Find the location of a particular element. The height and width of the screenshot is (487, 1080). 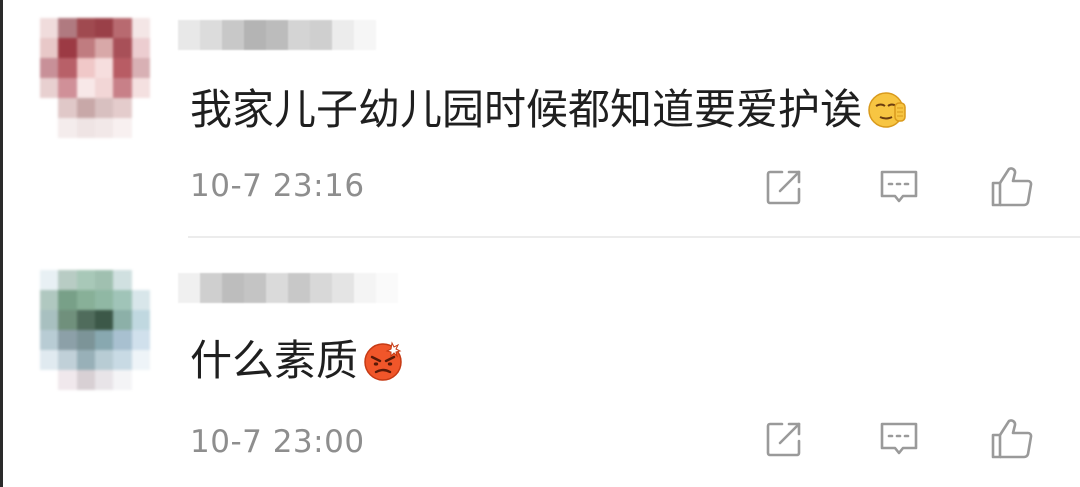

comment-body: 我家儿子幼儿园时候都知道要爱护诶 is located at coordinates (549, 110).